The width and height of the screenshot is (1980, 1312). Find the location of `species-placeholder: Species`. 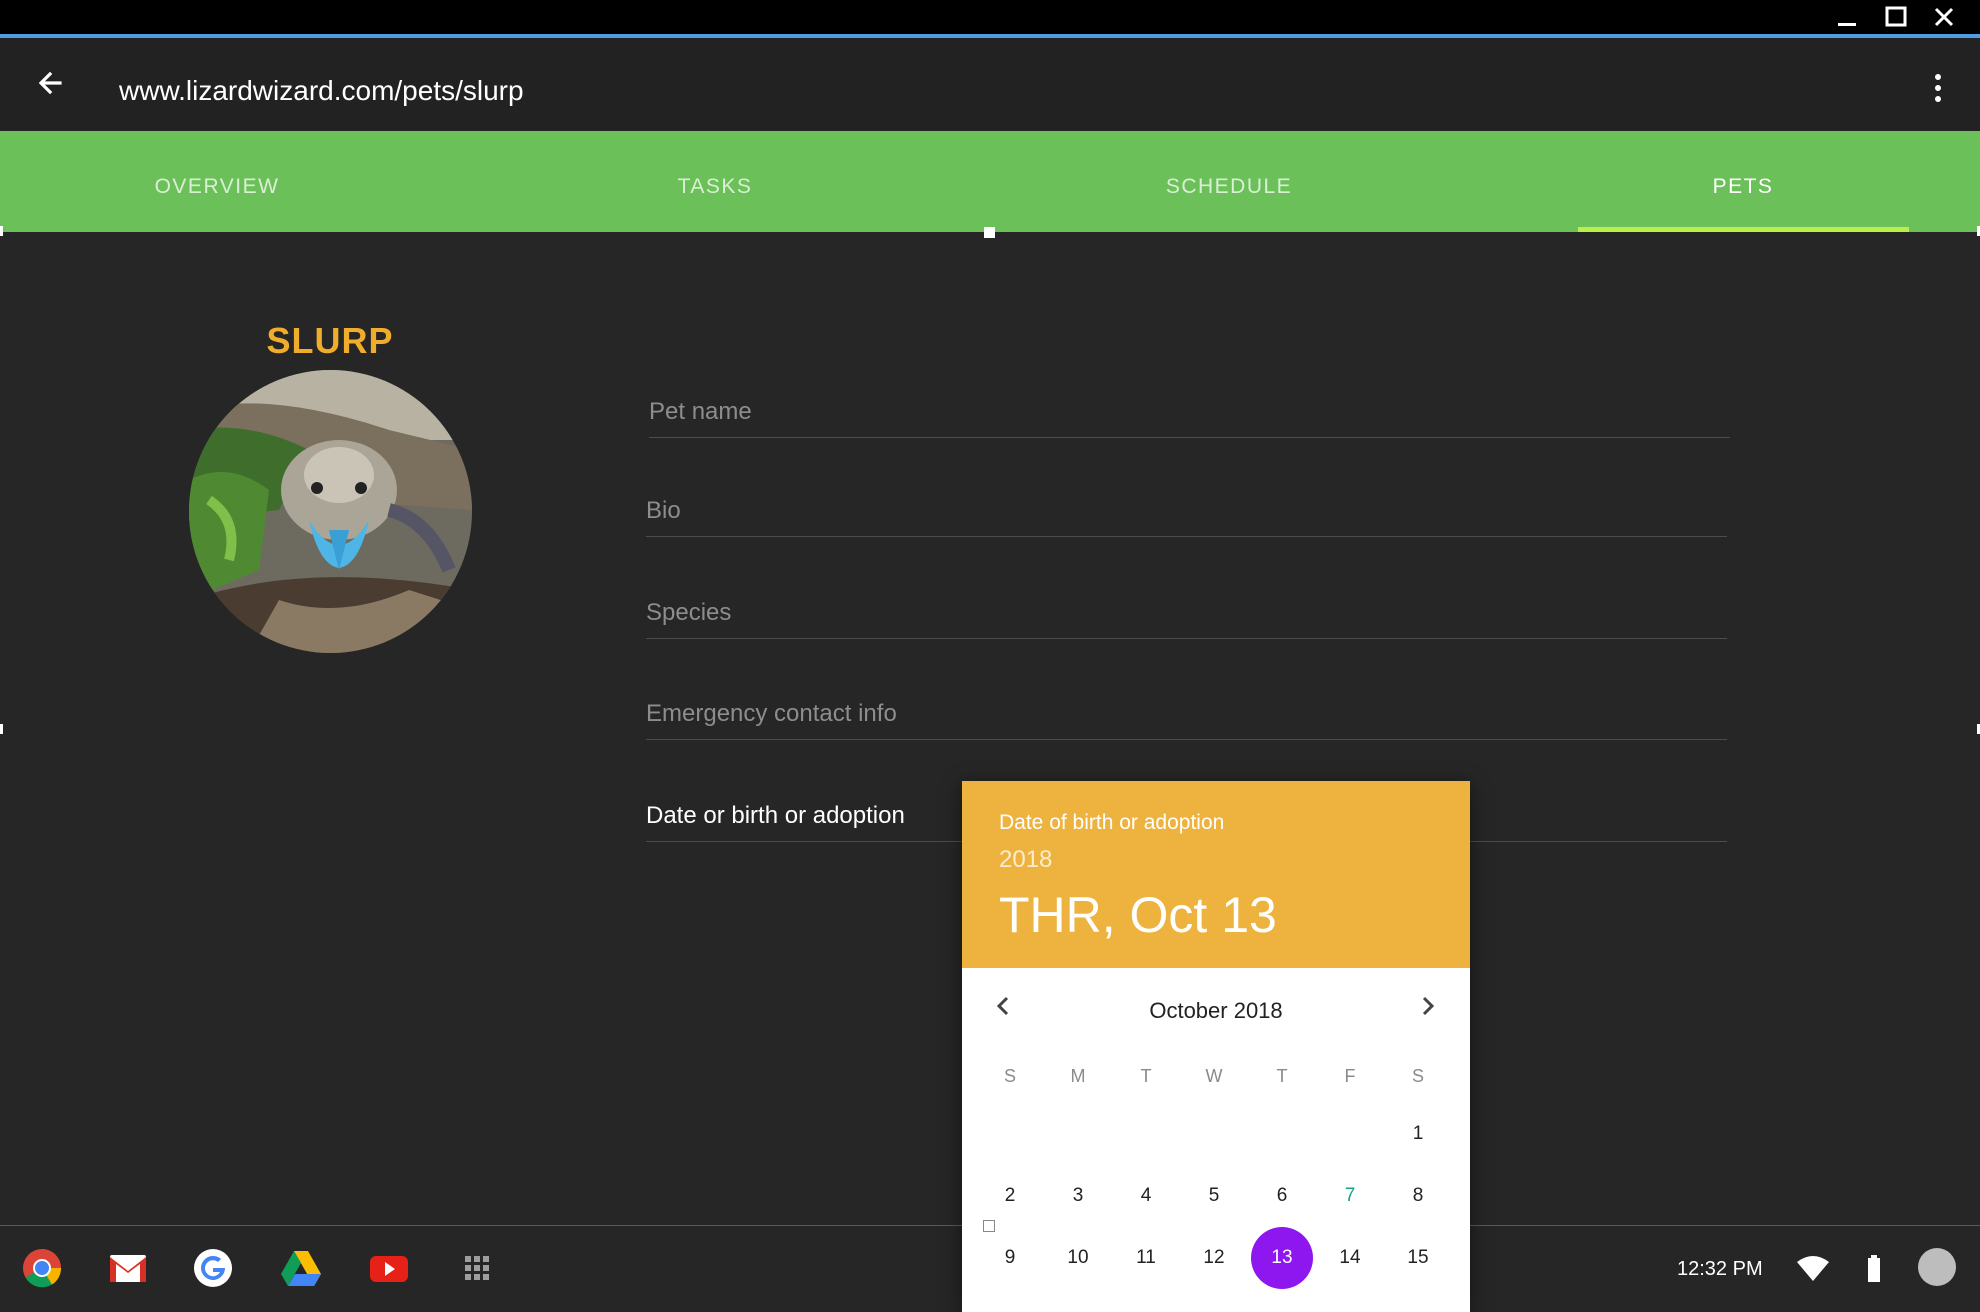

species-placeholder: Species is located at coordinates (689, 612).